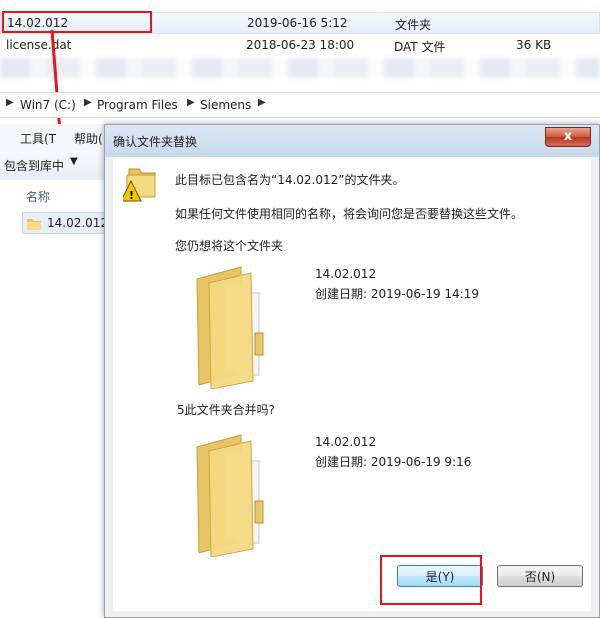 Image resolution: width=600 pixels, height=618 pixels. Describe the element at coordinates (38, 138) in the screenshot. I see `menu-tools: 工具(T` at that location.